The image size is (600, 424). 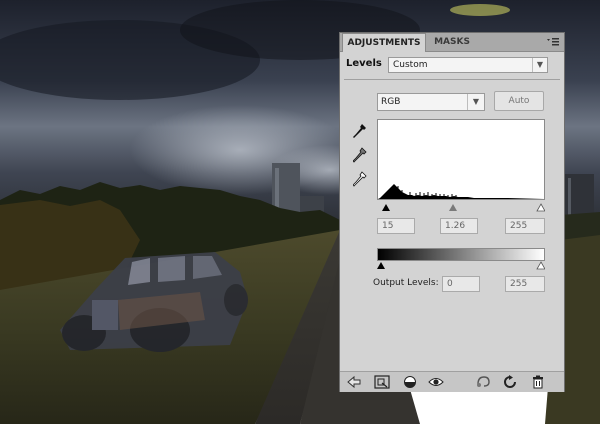 I want to click on black-point-eyedropper-icon, so click(x=360, y=131).